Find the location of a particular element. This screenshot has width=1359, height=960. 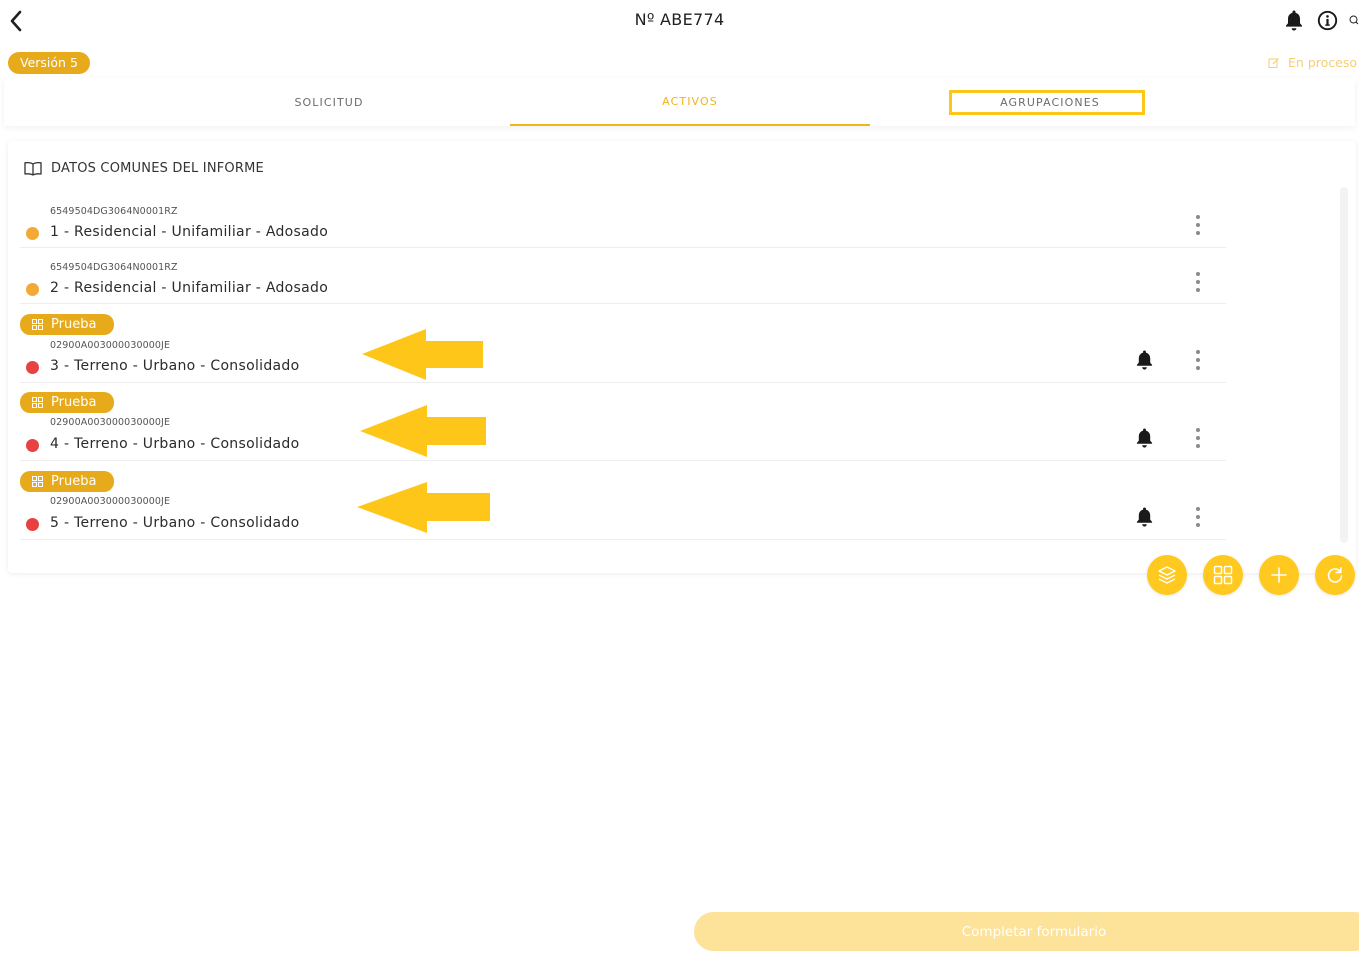

plus-icon is located at coordinates (1279, 575).